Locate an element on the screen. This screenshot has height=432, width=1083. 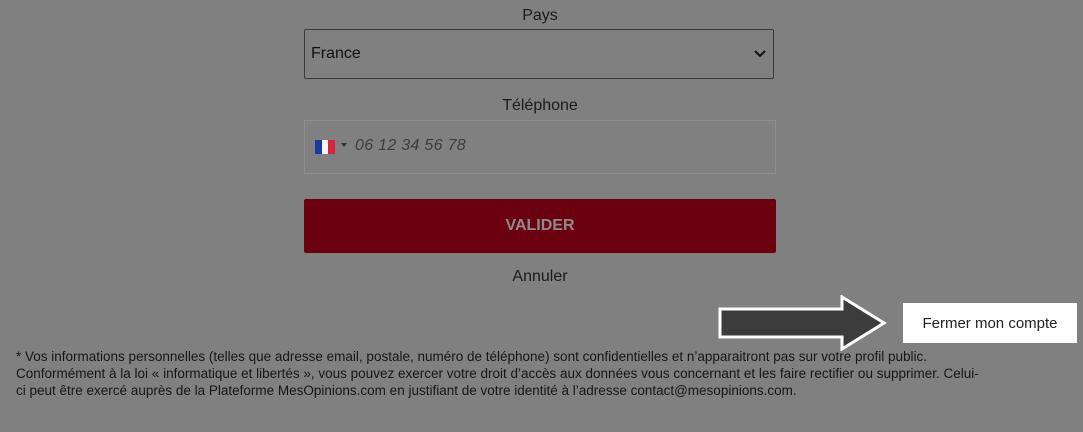
arrow-right-icon is located at coordinates (802, 323).